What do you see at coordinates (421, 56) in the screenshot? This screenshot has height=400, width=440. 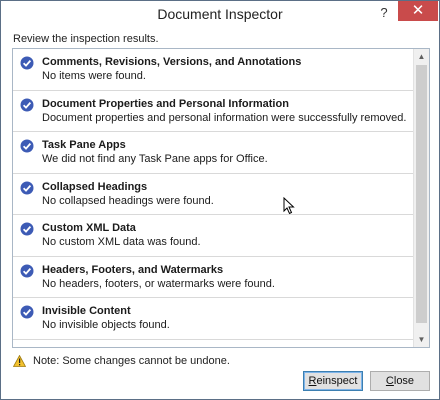 I see `scroll-up-arrow-icon: ▲` at bounding box center [421, 56].